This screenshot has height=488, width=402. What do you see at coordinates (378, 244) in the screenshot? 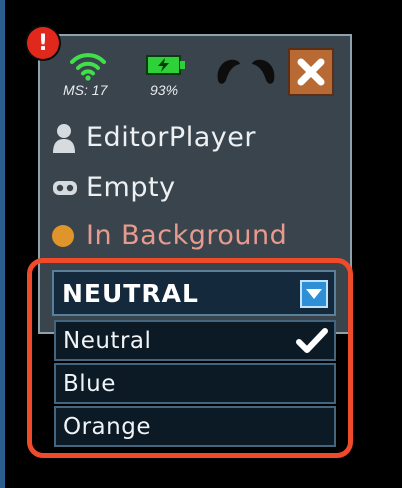
I see `background-strip` at bounding box center [378, 244].